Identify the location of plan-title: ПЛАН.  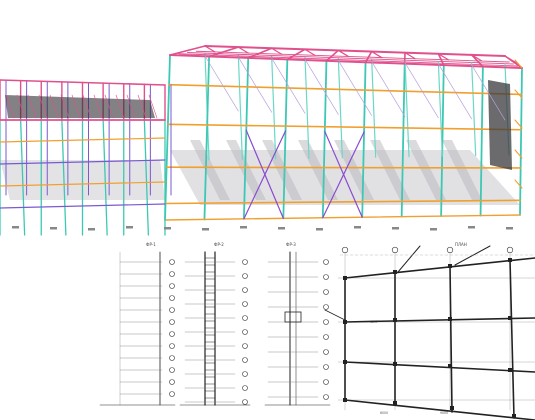
(461, 244).